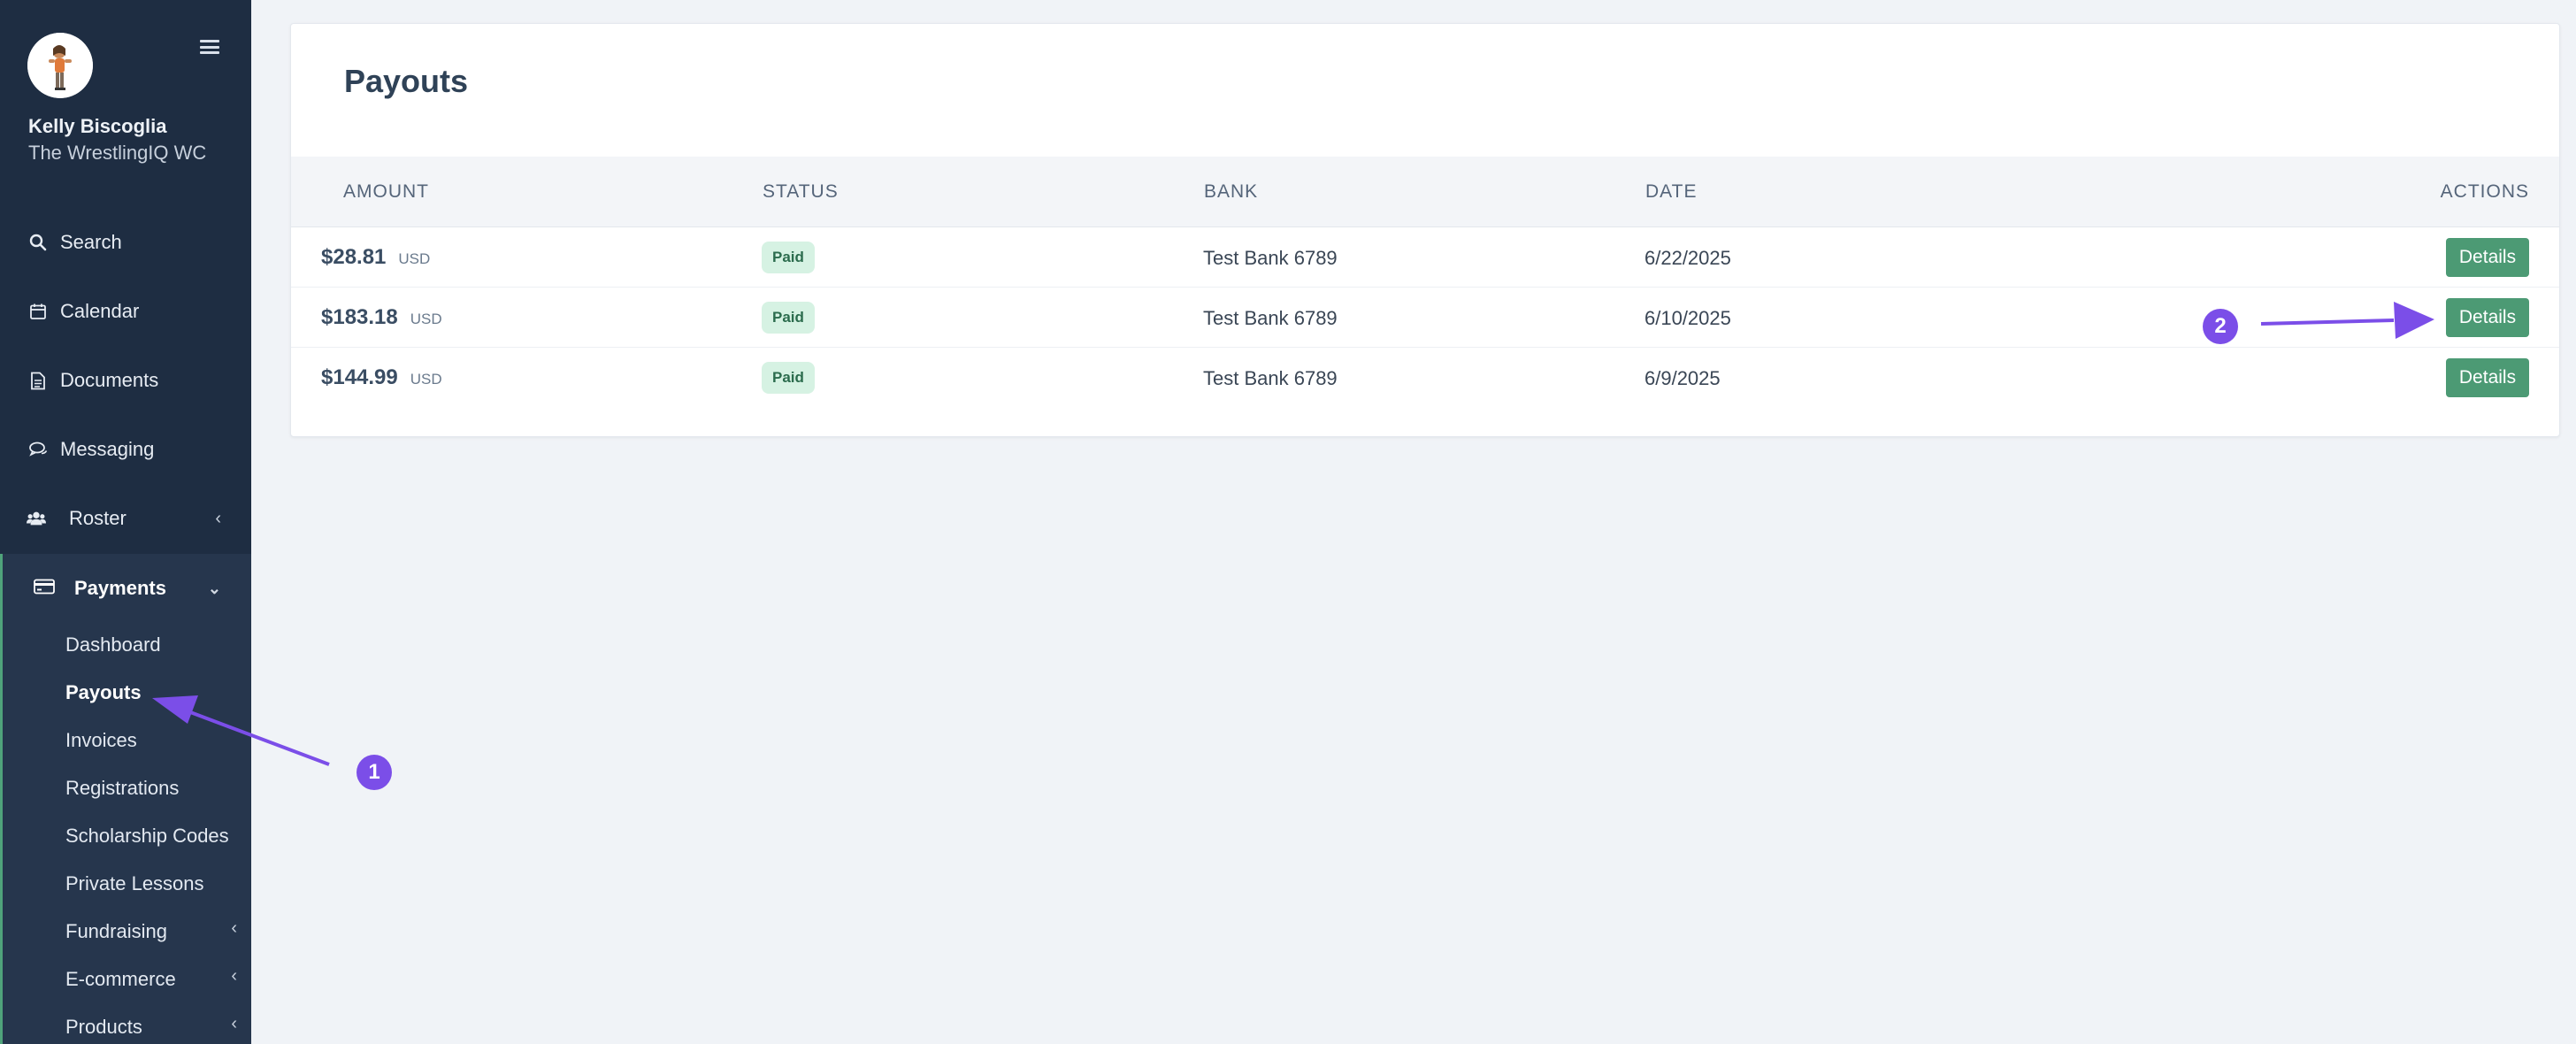 The width and height of the screenshot is (2576, 1044). Describe the element at coordinates (374, 772) in the screenshot. I see `annotation-badge-1: 1` at that location.